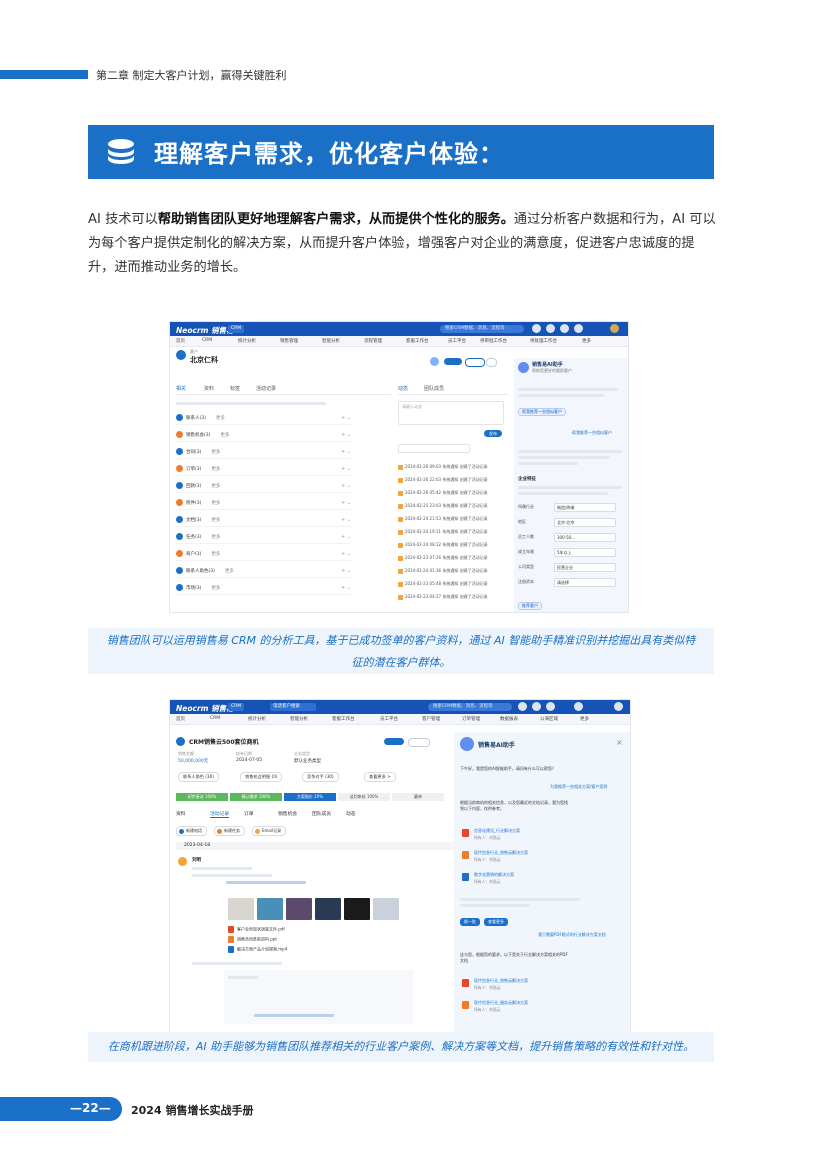 The image size is (839, 1167). I want to click on refresh-chip: 换一批, so click(470, 922).